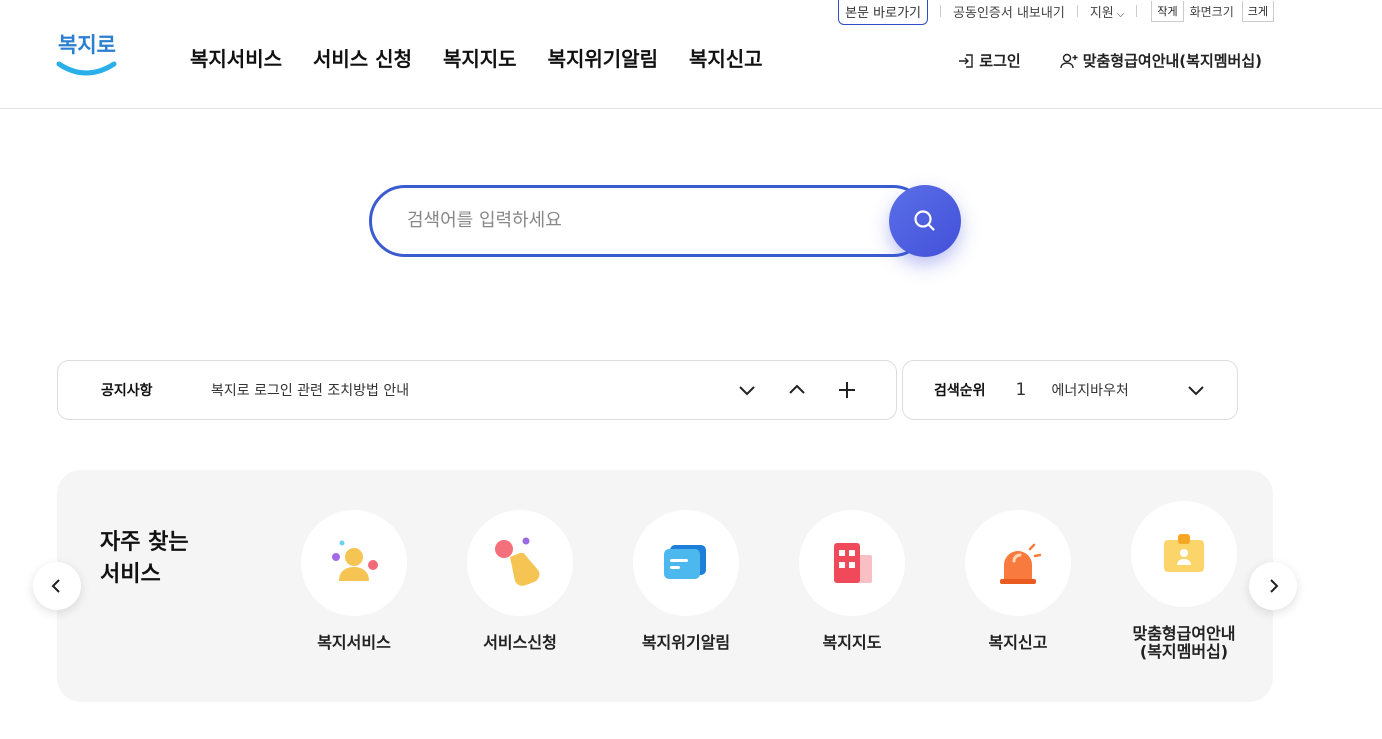  What do you see at coordinates (1021, 390) in the screenshot?
I see `rank-number: 1` at bounding box center [1021, 390].